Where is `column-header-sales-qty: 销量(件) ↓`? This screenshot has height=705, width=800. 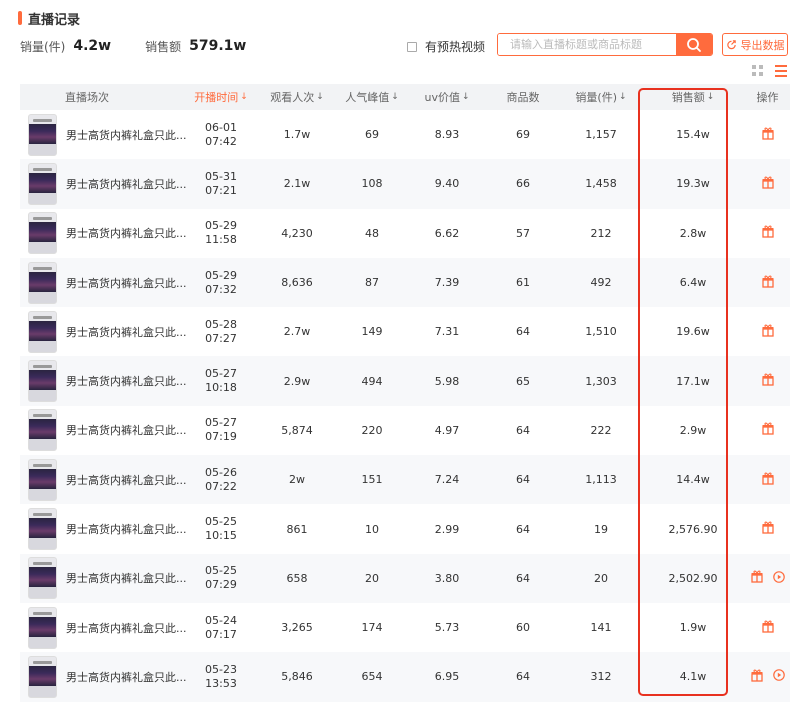
column-header-sales-qty: 销量(件) ↓ is located at coordinates (601, 97).